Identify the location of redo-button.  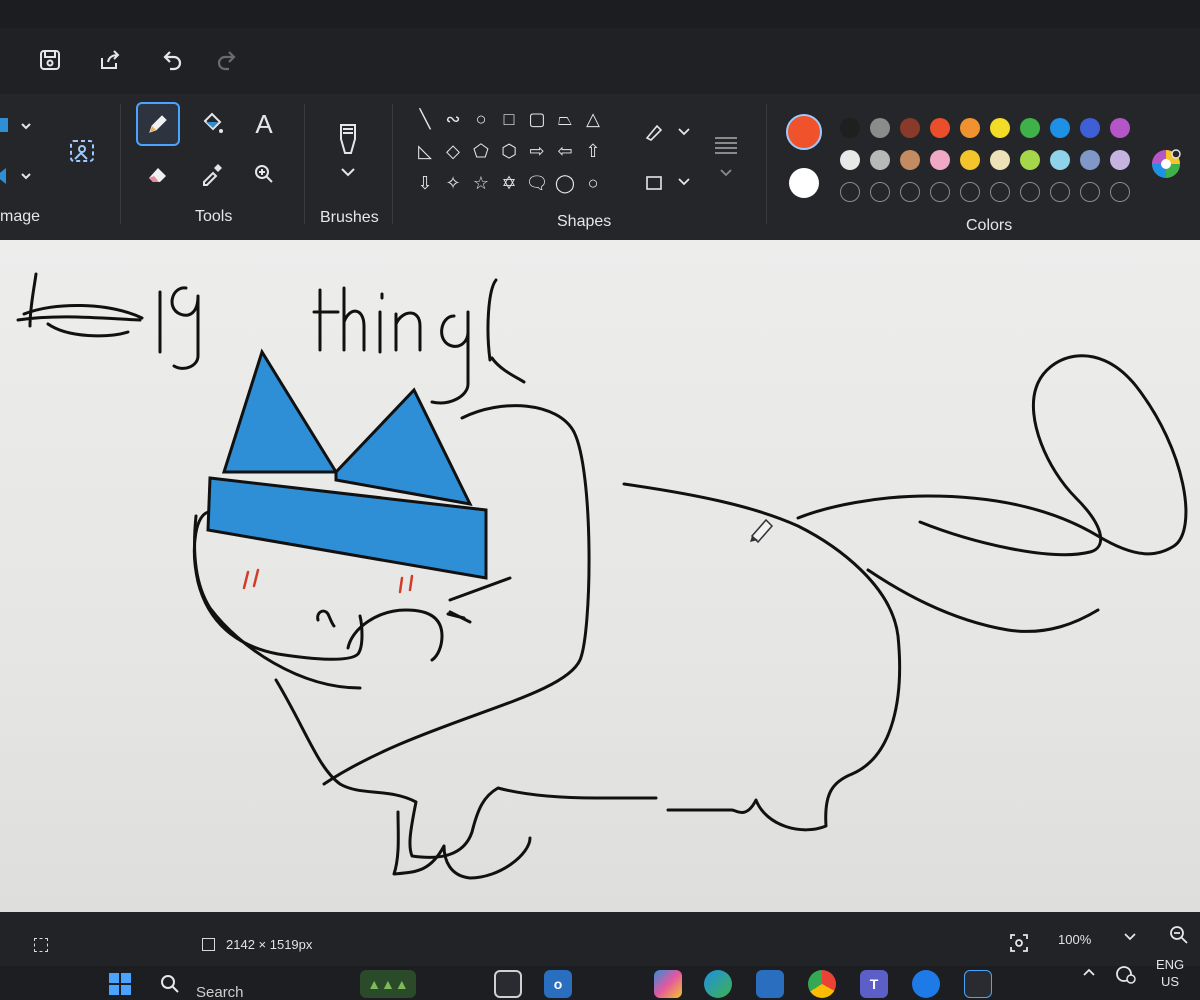
(226, 60).